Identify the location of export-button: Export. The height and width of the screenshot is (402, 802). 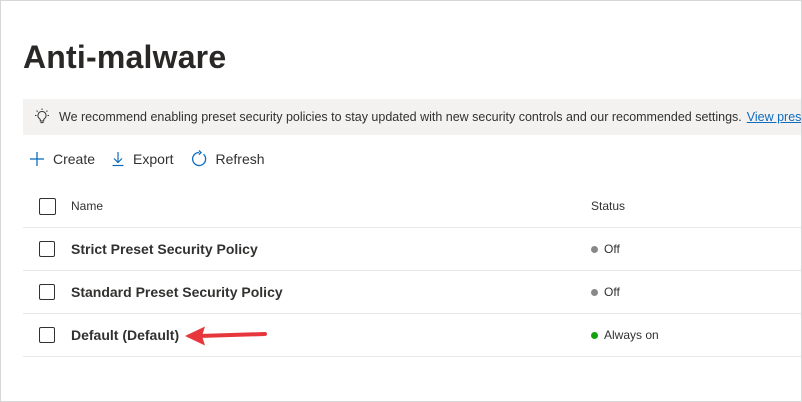
(142, 159).